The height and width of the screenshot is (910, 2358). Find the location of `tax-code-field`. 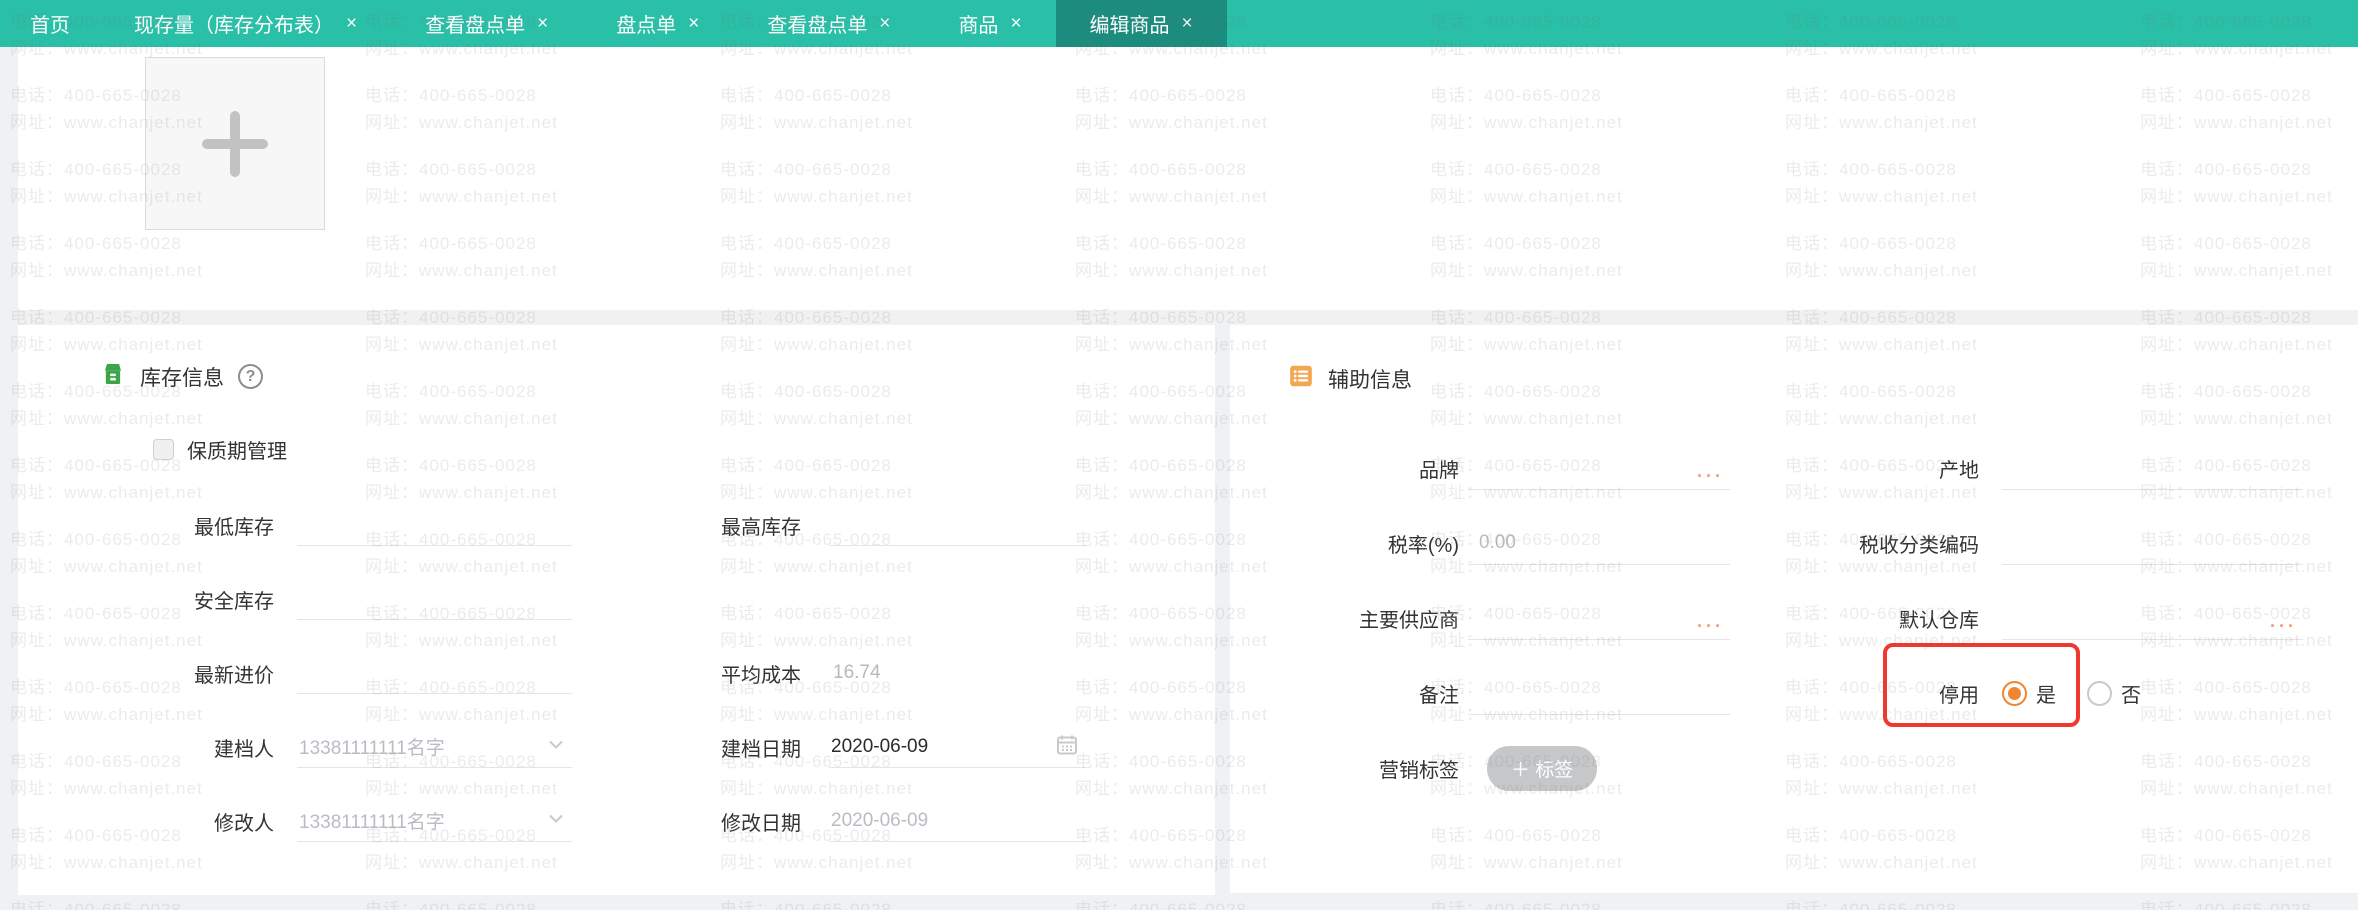

tax-code-field is located at coordinates (2152, 544).